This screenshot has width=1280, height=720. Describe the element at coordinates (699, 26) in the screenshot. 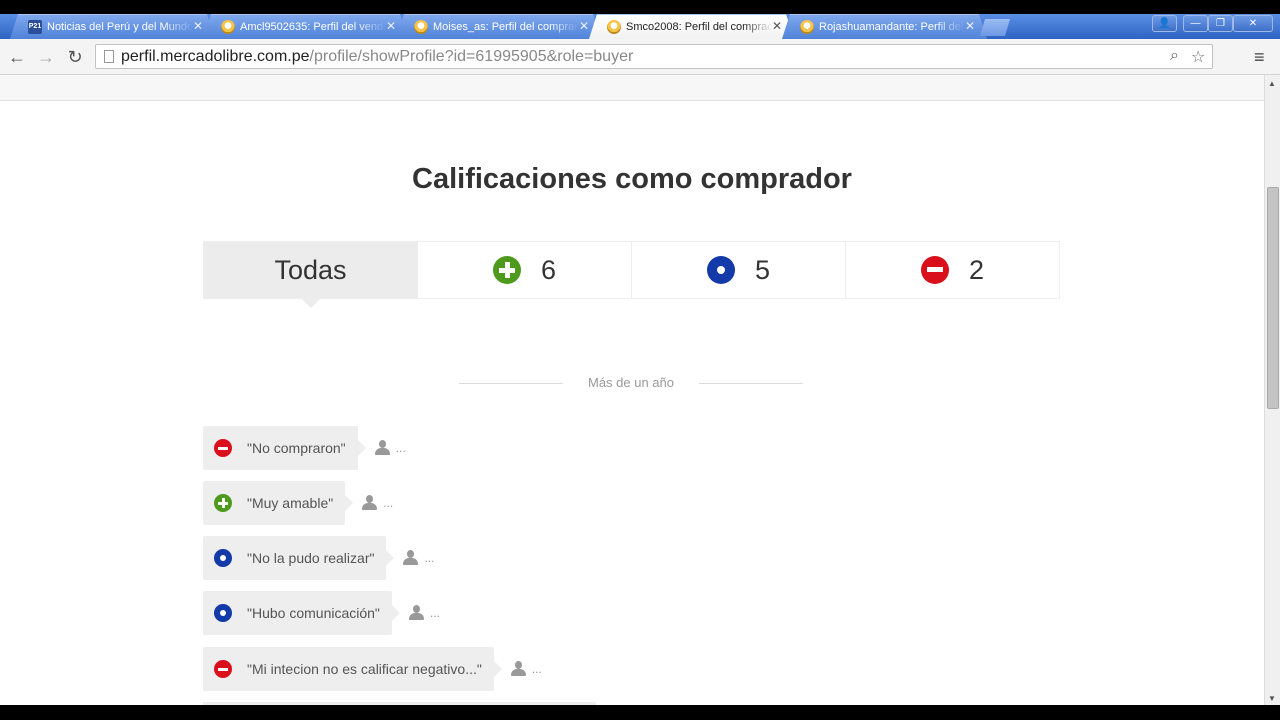

I see `tab-title: Smco2008: Perfil del comprador` at that location.